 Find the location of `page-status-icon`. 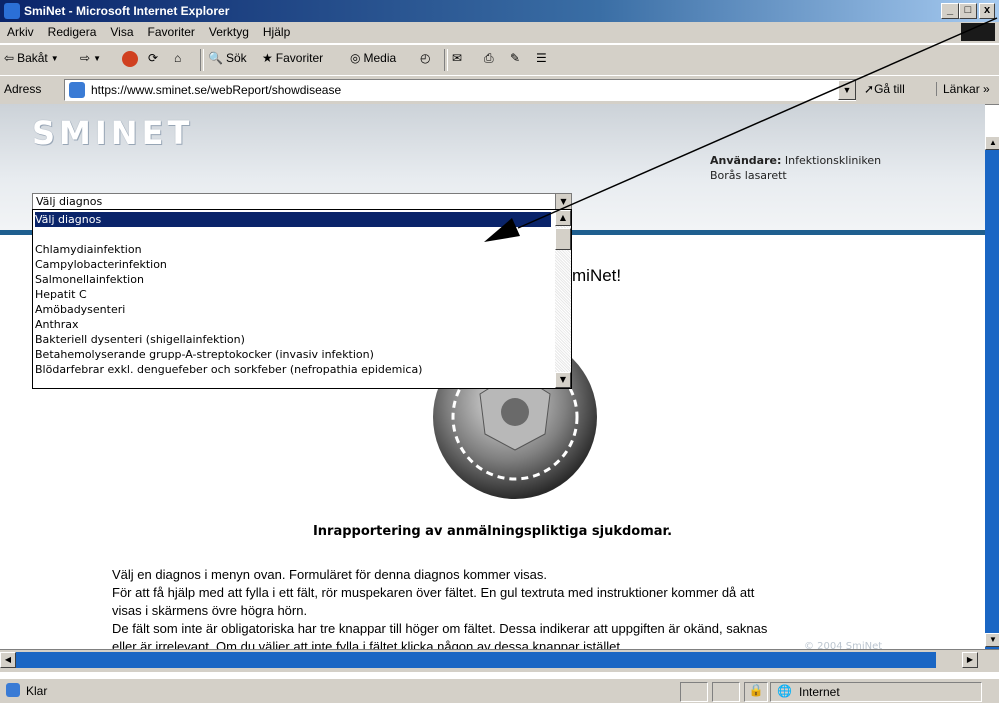

page-status-icon is located at coordinates (13, 690).